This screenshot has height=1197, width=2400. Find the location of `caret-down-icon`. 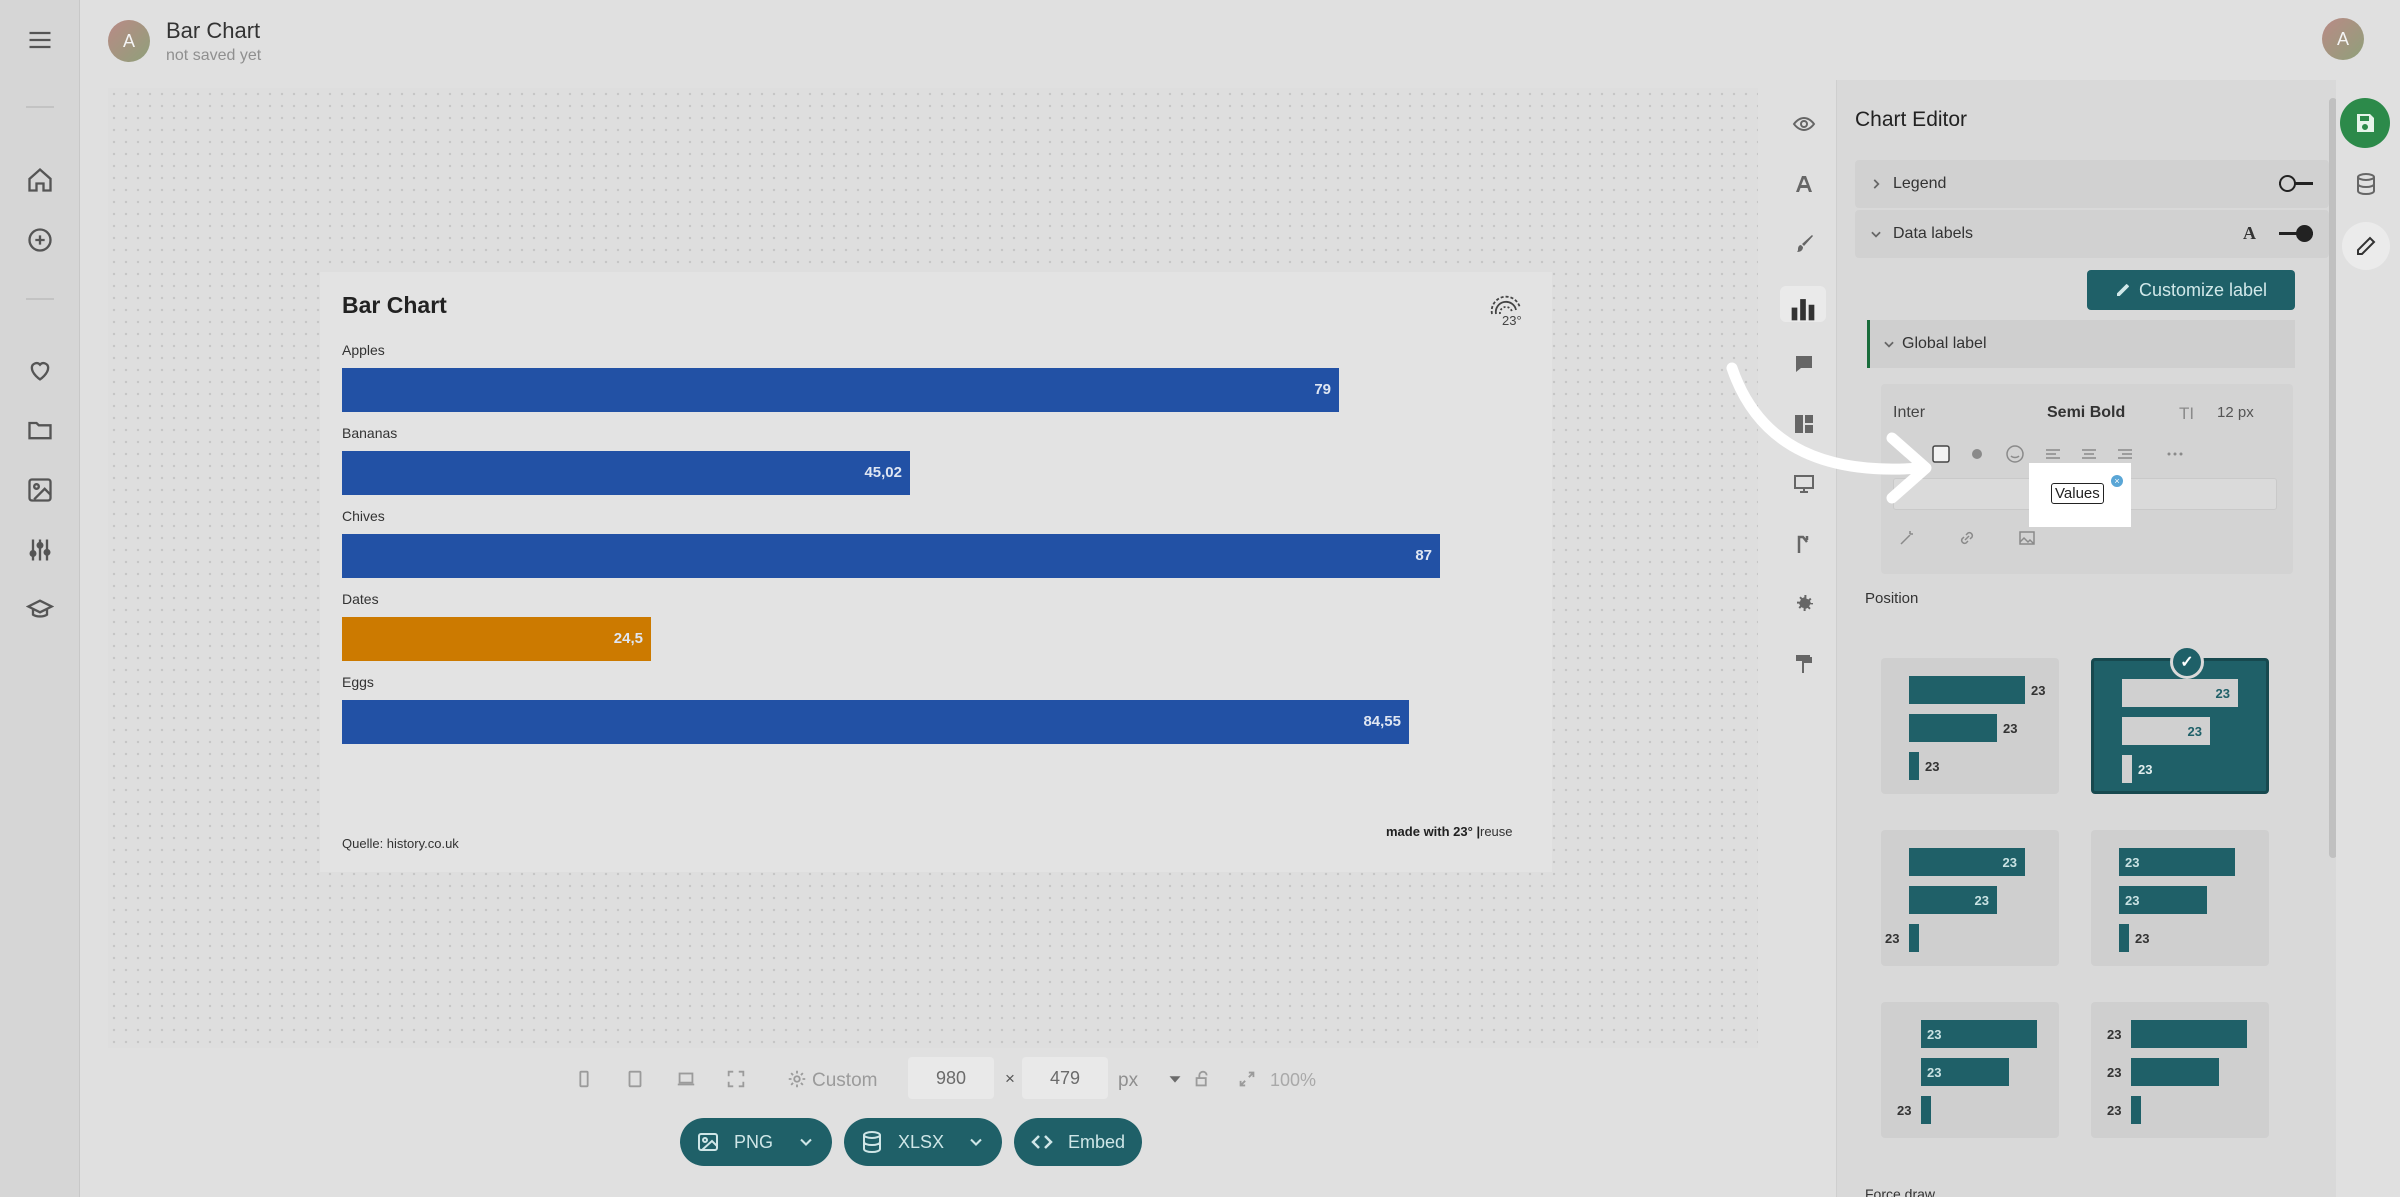

caret-down-icon is located at coordinates (1175, 1079).